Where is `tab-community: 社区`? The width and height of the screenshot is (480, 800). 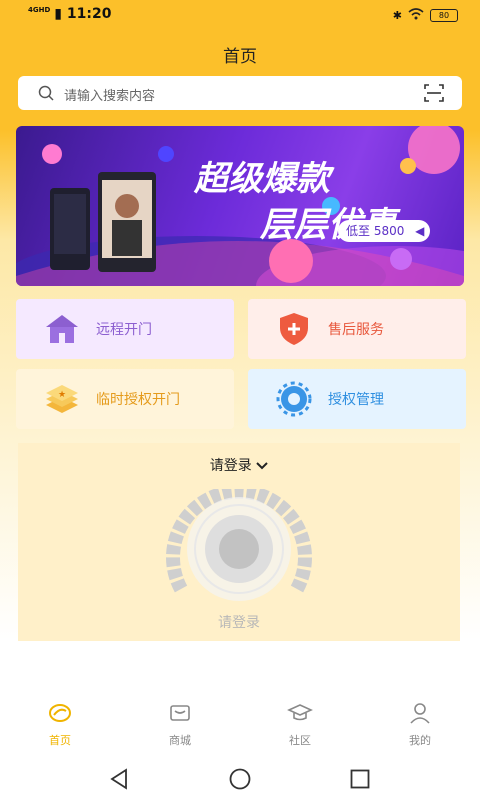 tab-community: 社区 is located at coordinates (300, 725).